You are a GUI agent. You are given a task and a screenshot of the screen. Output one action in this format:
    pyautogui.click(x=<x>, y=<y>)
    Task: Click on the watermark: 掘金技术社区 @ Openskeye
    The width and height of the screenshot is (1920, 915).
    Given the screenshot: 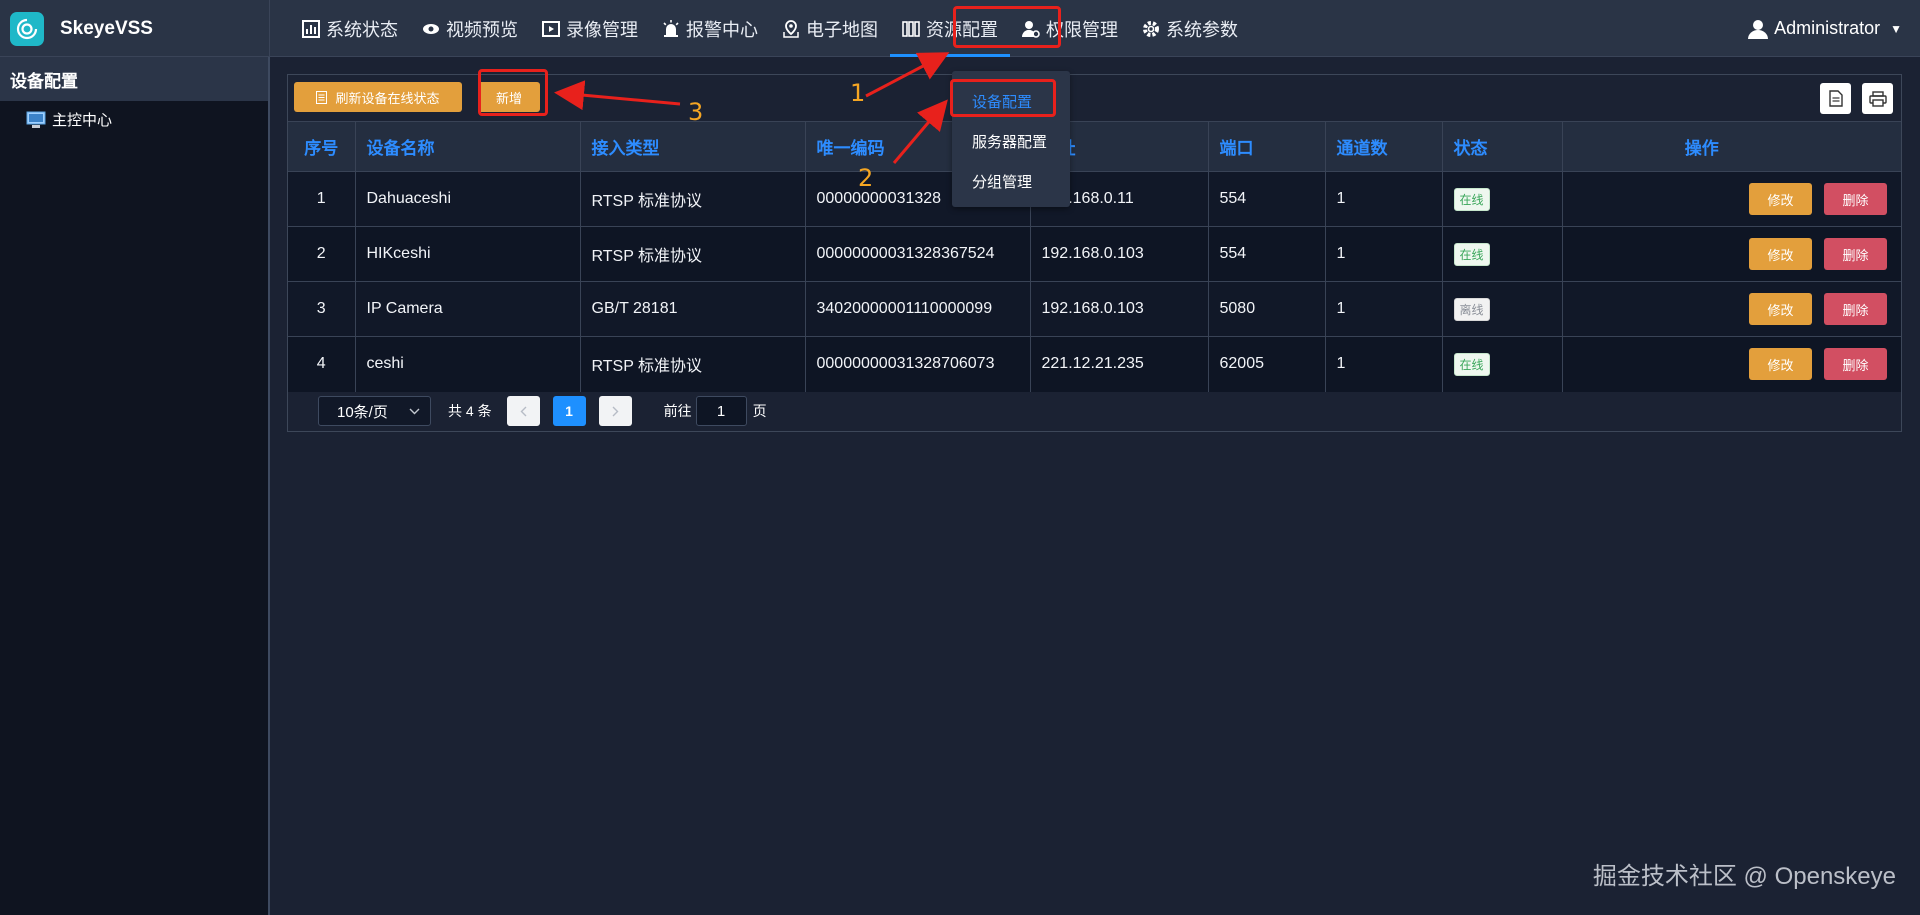 What is the action you would take?
    pyautogui.click(x=1744, y=876)
    